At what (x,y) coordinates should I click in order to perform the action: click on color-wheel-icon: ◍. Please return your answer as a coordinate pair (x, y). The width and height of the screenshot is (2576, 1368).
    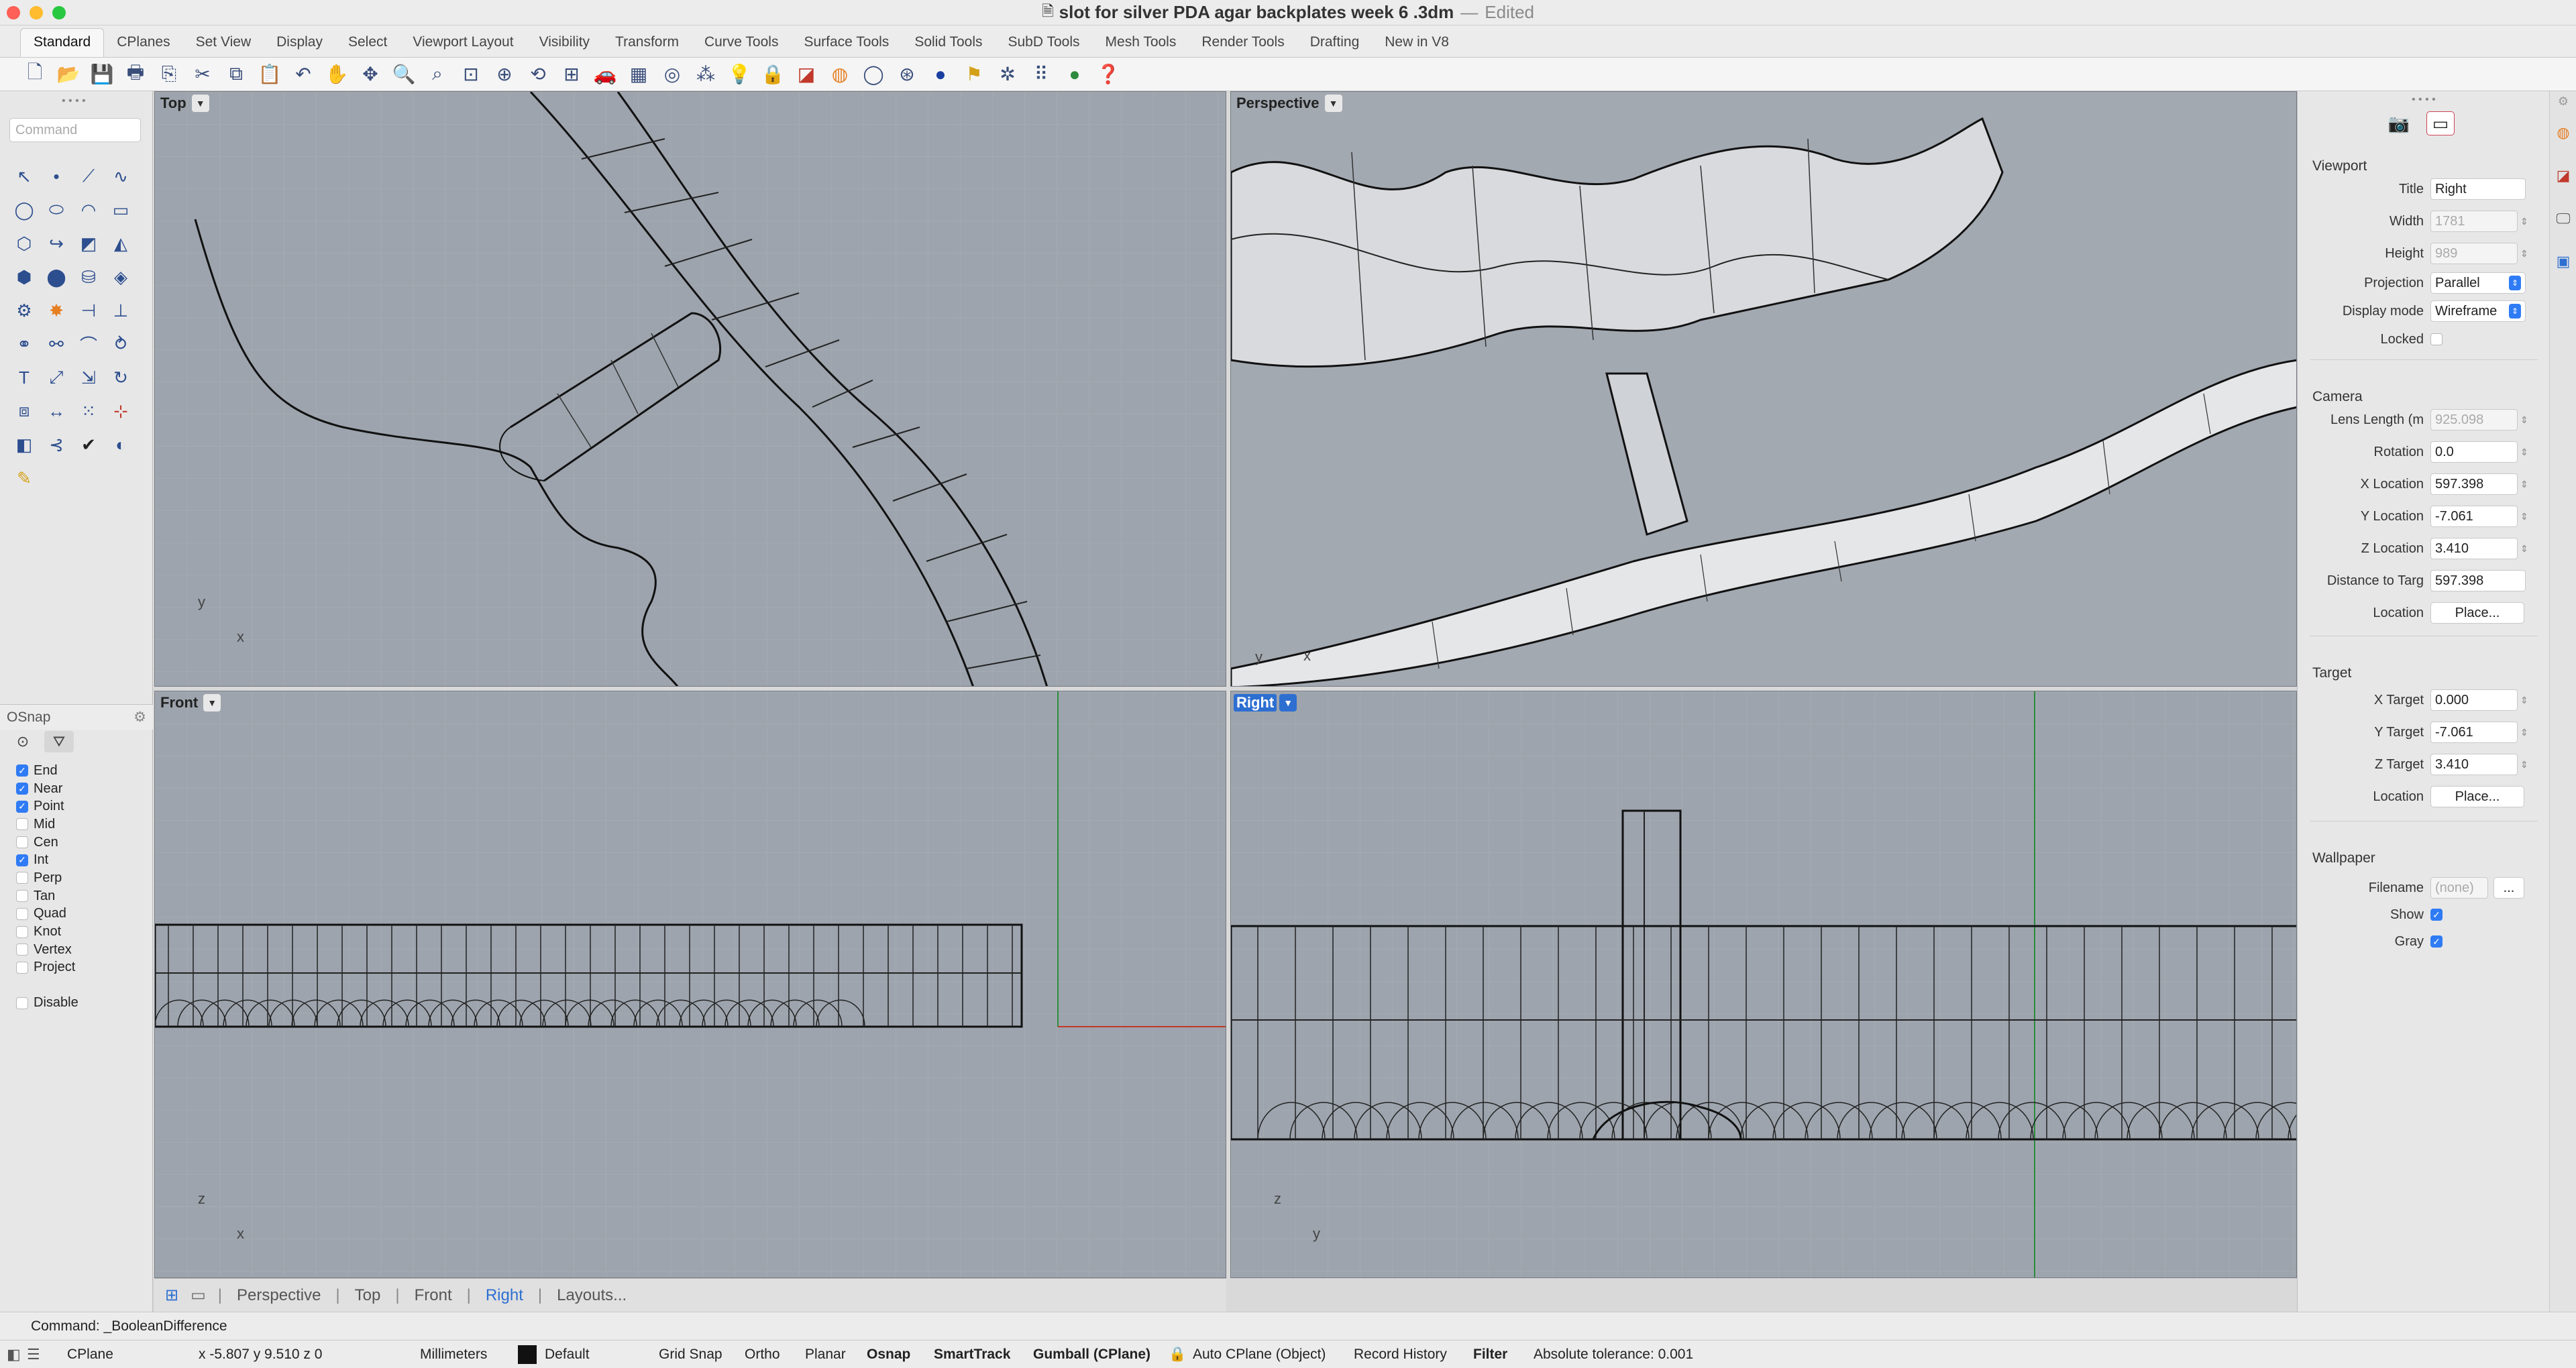
    Looking at the image, I should click on (840, 74).